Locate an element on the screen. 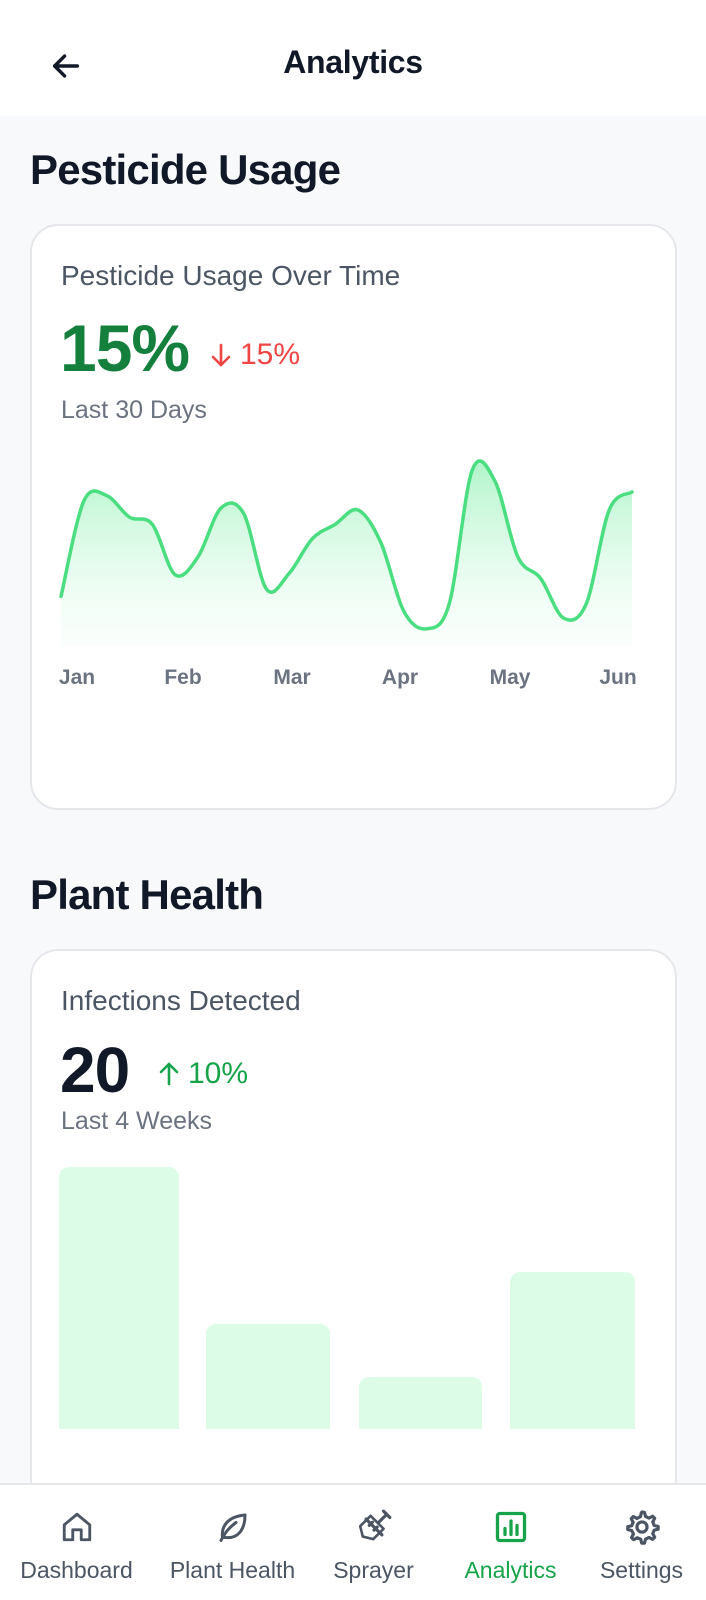 The image size is (706, 1600). infections-period: Last 4 Weeks is located at coordinates (137, 1121).